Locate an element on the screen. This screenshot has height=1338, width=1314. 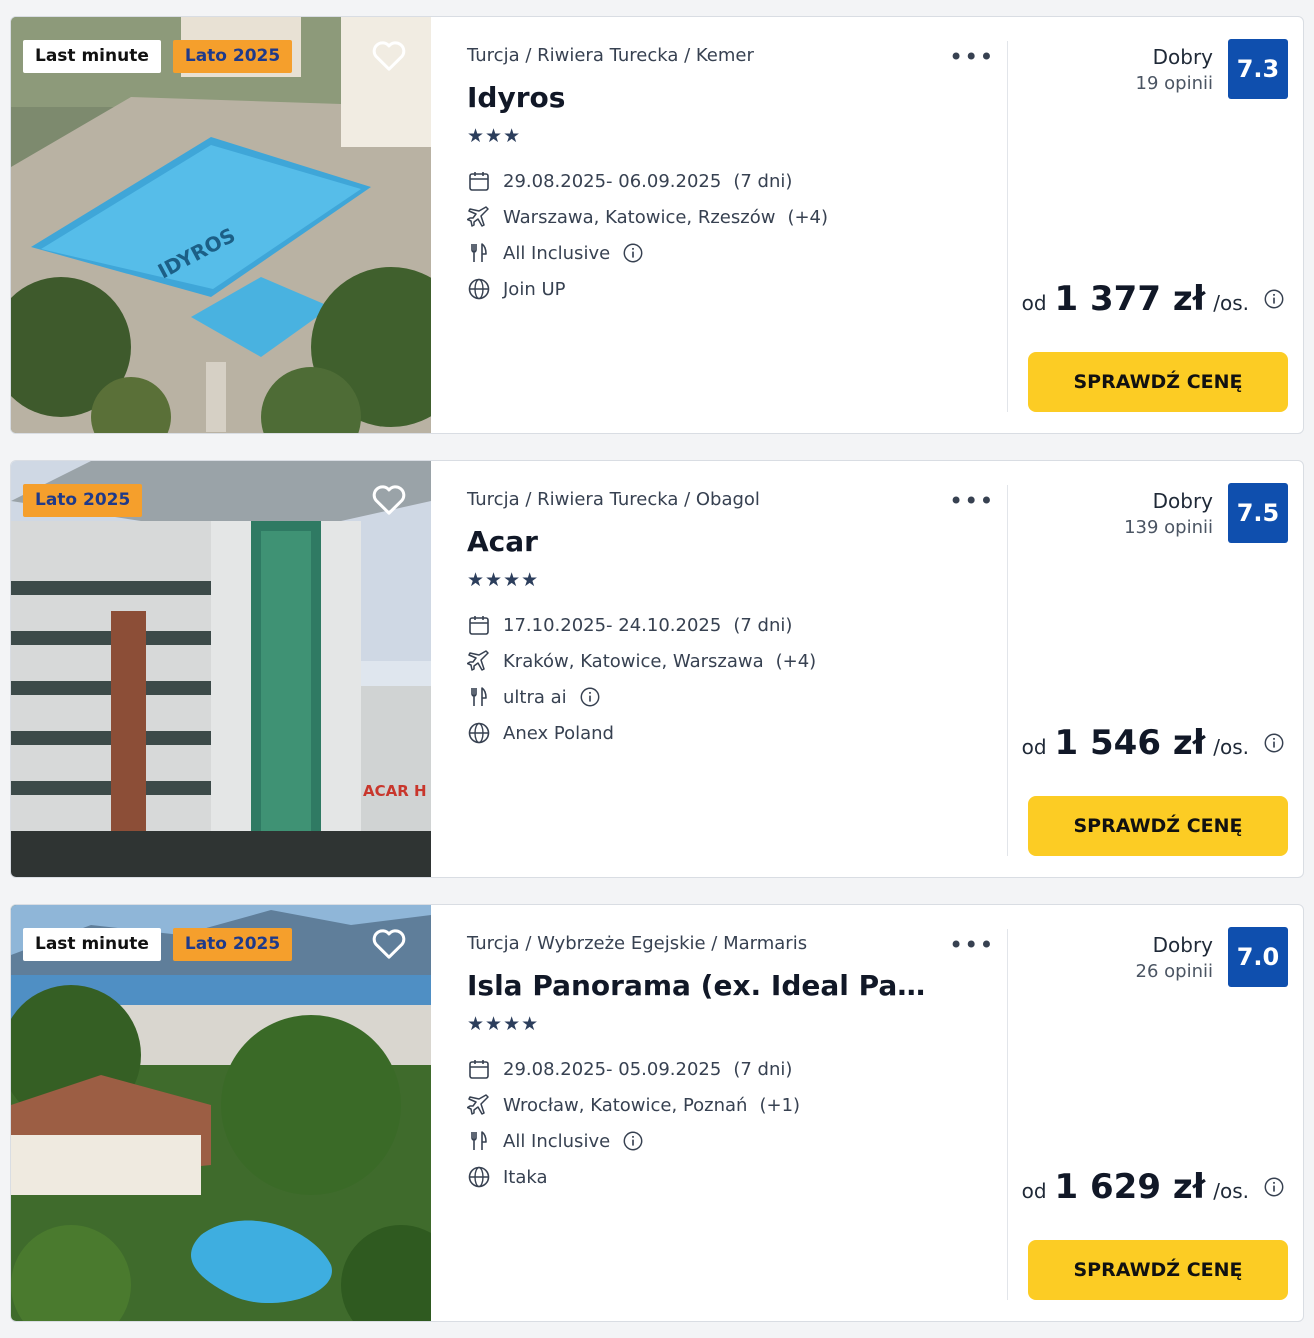
hotel-name: Idyros is located at coordinates (702, 97).